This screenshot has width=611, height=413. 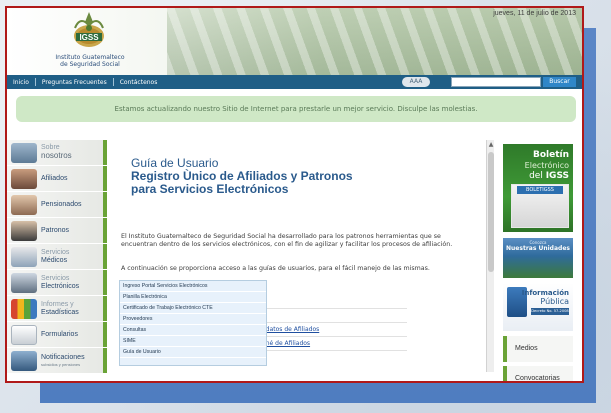 What do you see at coordinates (24, 204) in the screenshot?
I see `elderly-couple-icon` at bounding box center [24, 204].